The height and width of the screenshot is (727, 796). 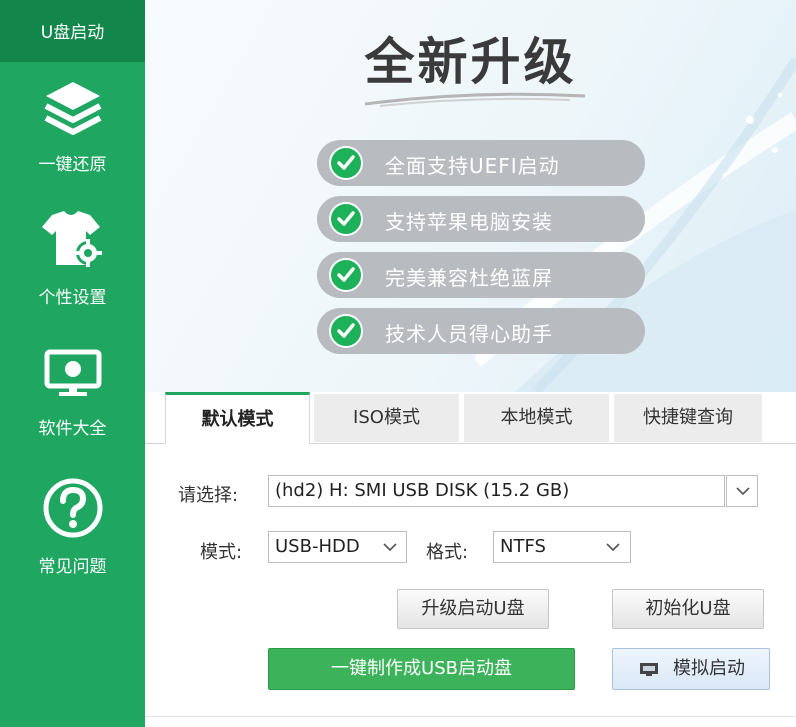 I want to click on simulate-boot-button: 模拟启动, so click(x=691, y=669).